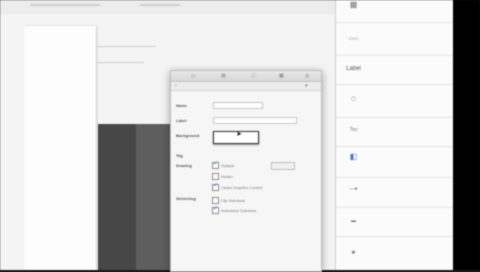 The image size is (480, 272). What do you see at coordinates (228, 165) in the screenshot?
I see `opaque-checkbox-label: Opaque` at bounding box center [228, 165].